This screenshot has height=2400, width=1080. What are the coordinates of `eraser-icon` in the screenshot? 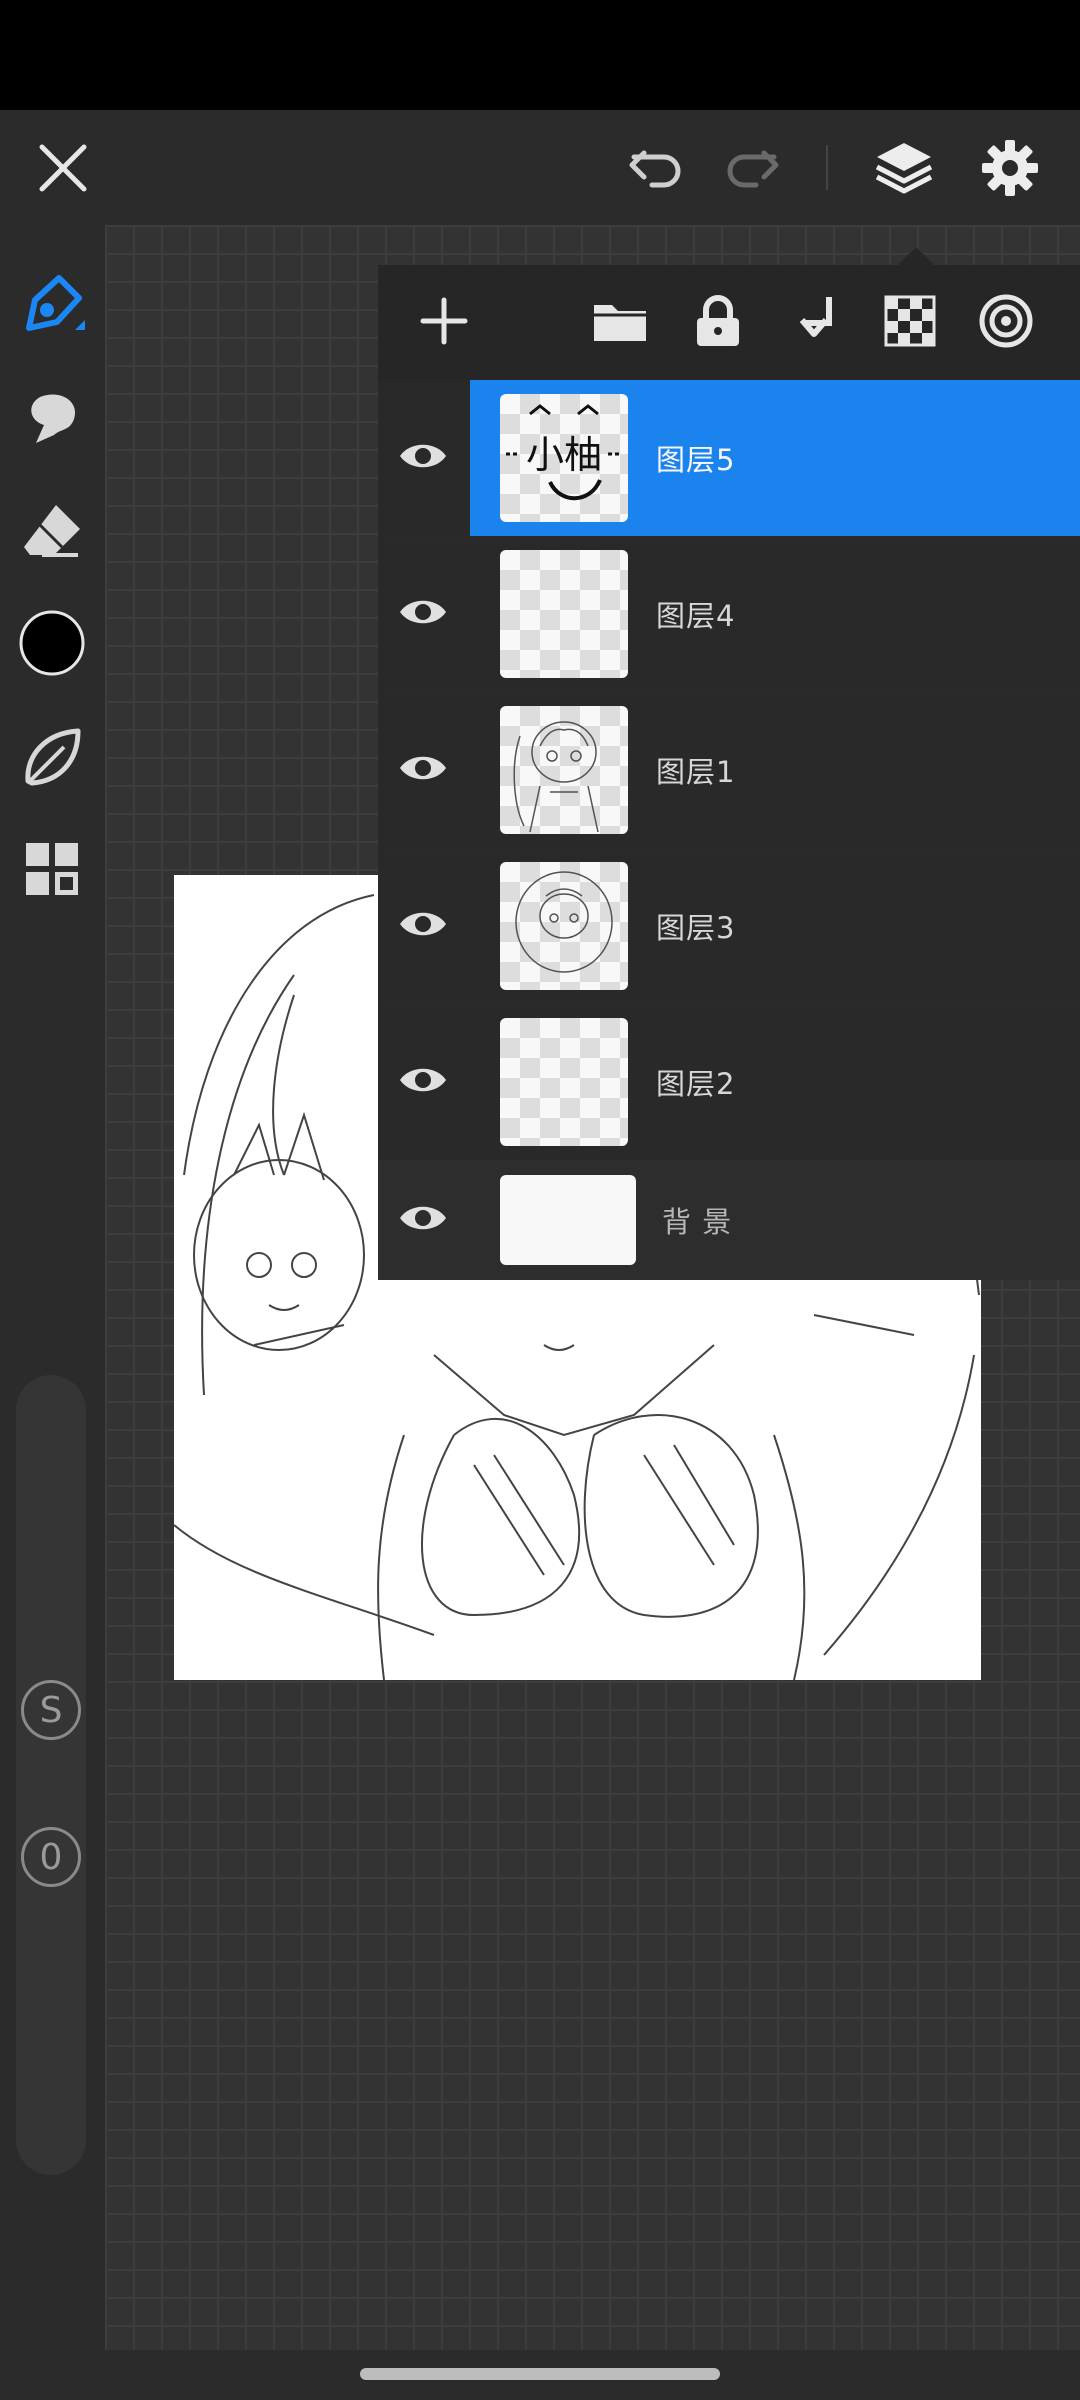 It's located at (52, 531).